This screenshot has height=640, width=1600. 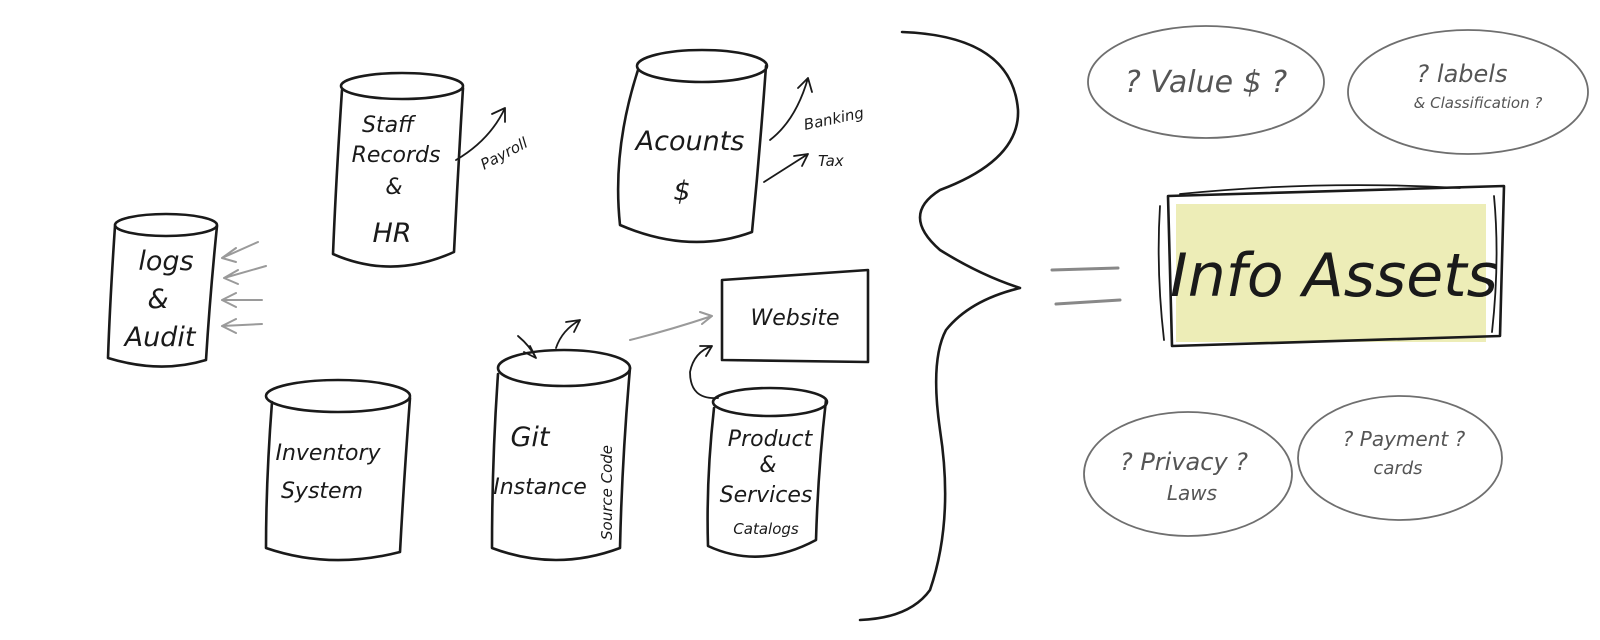 I want to click on inventory-system-store: Inventory System, so click(x=338, y=470).